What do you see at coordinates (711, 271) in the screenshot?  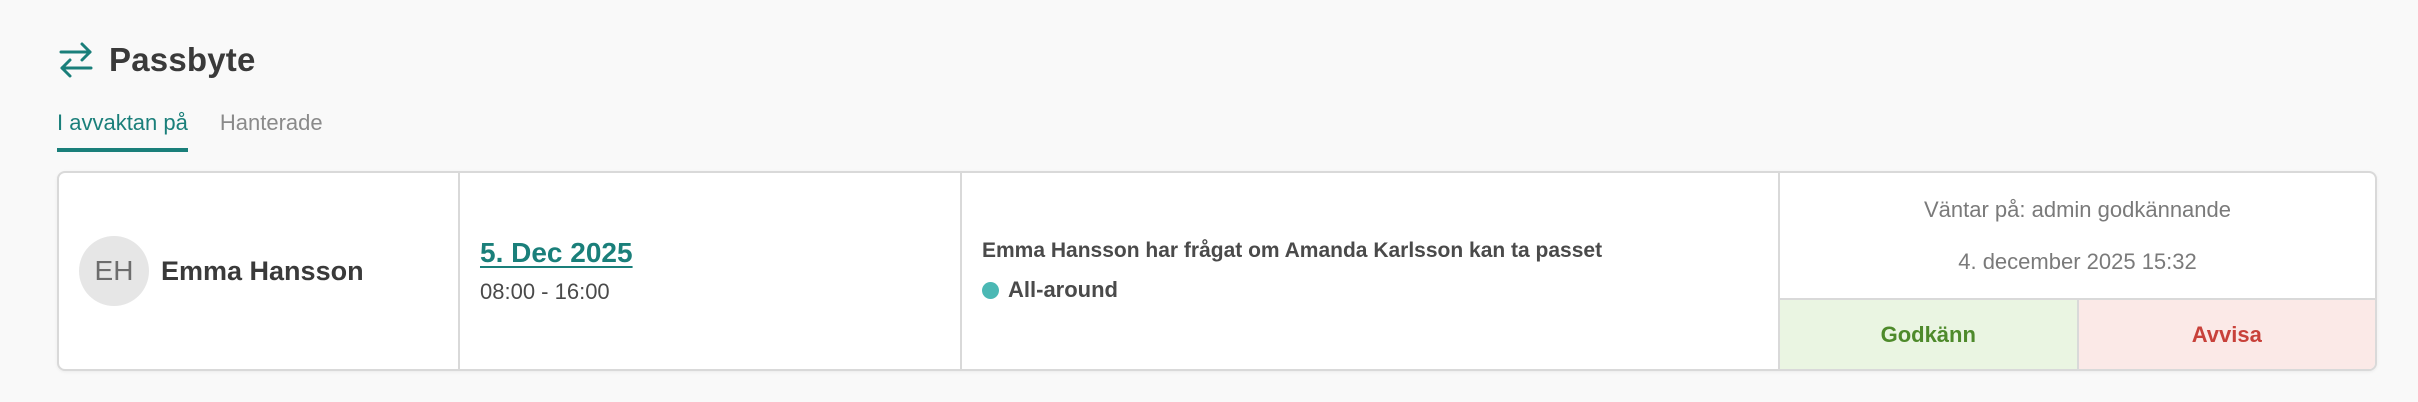 I see `shift-cell: 5. Dec 2025 08:00 - 16:00` at bounding box center [711, 271].